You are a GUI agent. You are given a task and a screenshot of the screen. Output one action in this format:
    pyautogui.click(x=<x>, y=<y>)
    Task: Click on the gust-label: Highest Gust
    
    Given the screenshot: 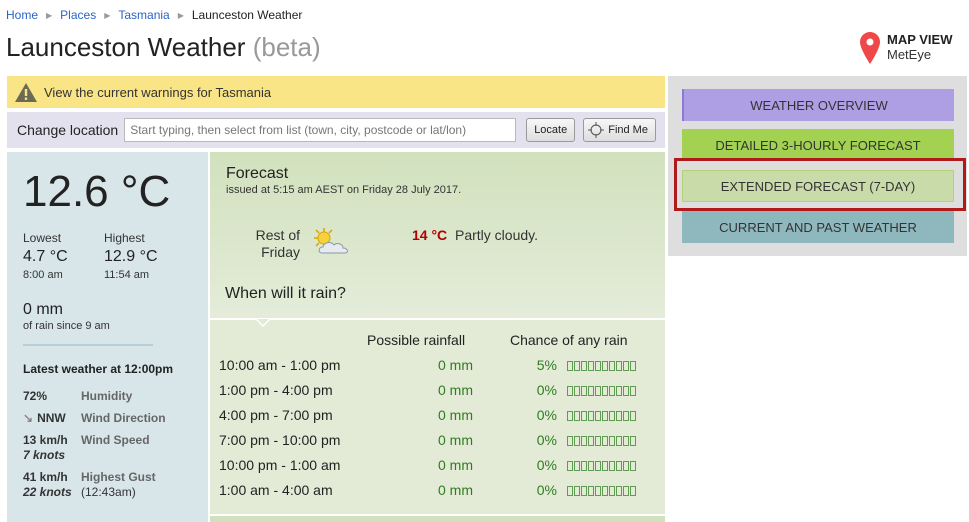 What is the action you would take?
    pyautogui.click(x=118, y=477)
    